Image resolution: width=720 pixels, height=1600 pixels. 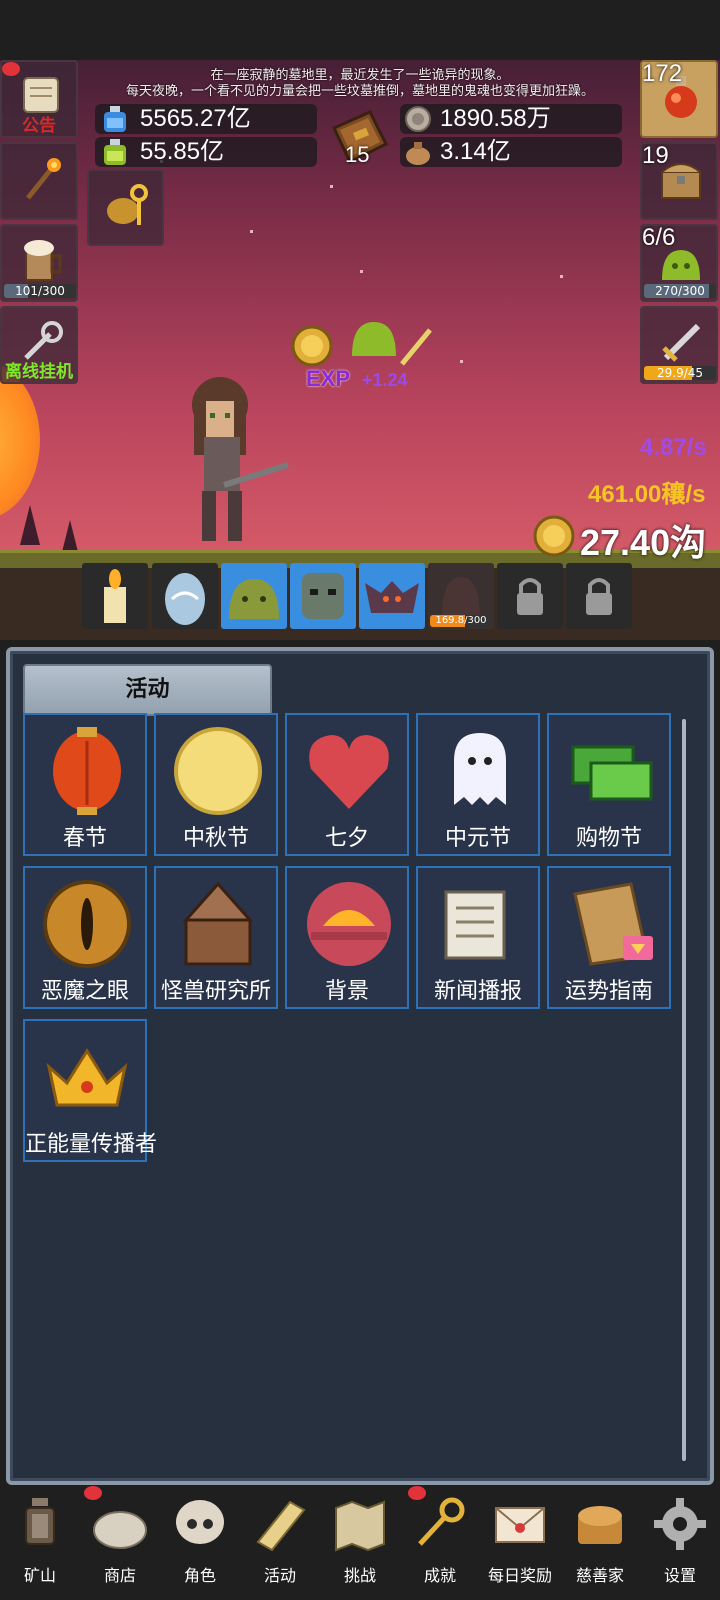 I want to click on sword-progress-bar: 29.9/45, so click(x=680, y=373).